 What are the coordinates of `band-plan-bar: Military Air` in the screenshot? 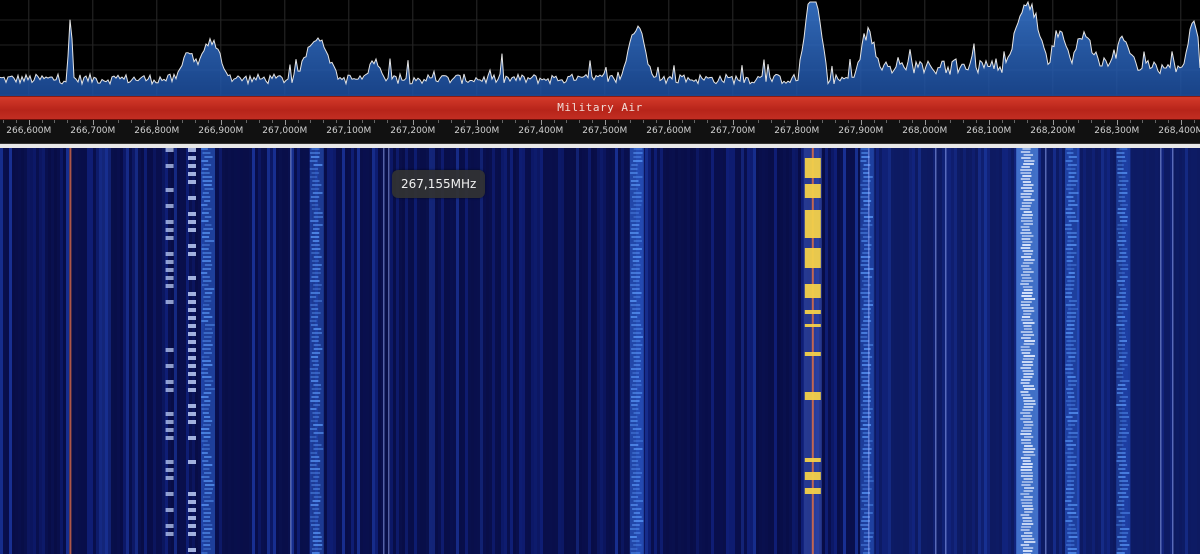 It's located at (600, 108).